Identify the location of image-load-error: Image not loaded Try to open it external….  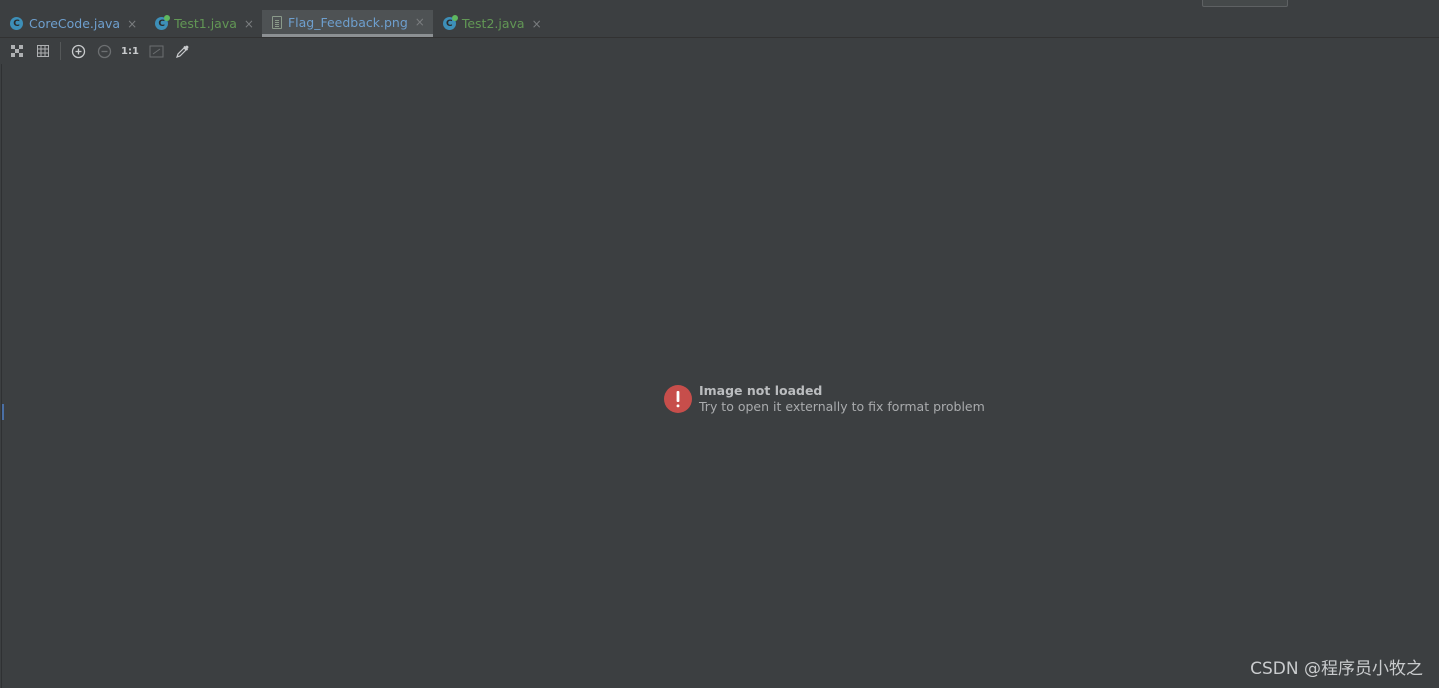
(824, 399).